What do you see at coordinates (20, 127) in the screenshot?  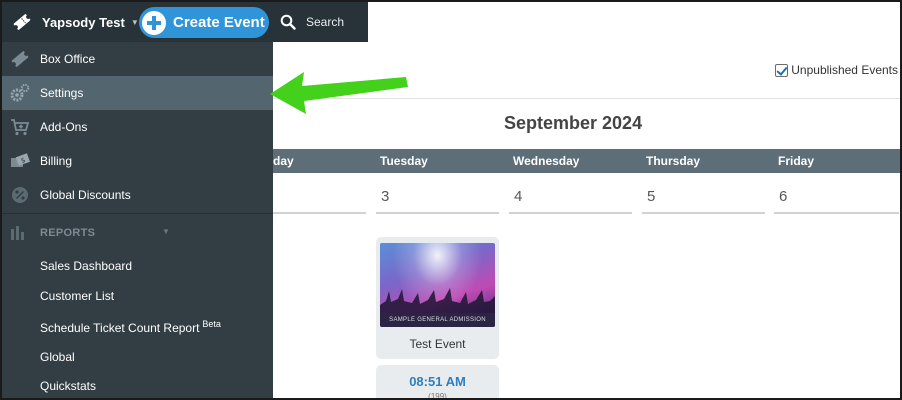 I see `cart-plus-icon` at bounding box center [20, 127].